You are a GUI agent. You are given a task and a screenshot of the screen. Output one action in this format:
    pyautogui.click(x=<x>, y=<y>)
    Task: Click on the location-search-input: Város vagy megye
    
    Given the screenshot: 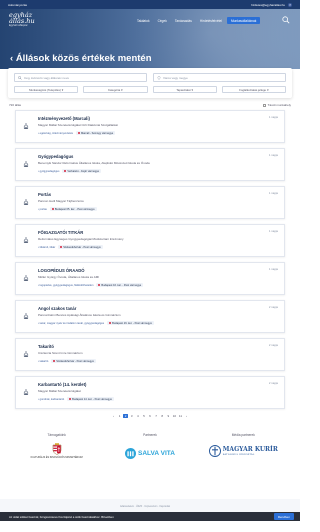 What is the action you would take?
    pyautogui.click(x=219, y=77)
    